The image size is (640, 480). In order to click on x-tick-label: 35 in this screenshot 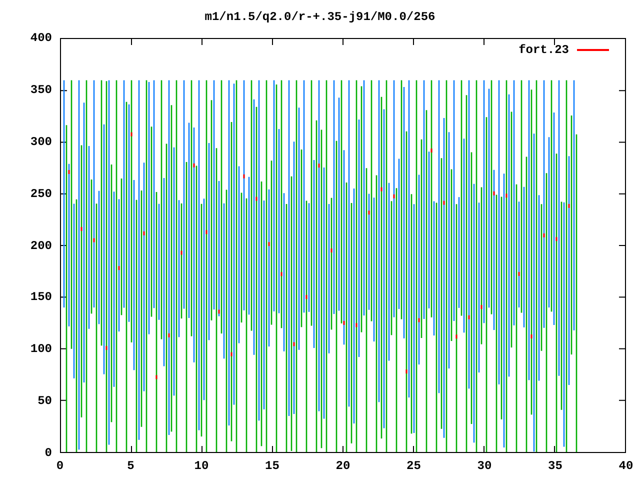, I will do `click(555, 466)`.